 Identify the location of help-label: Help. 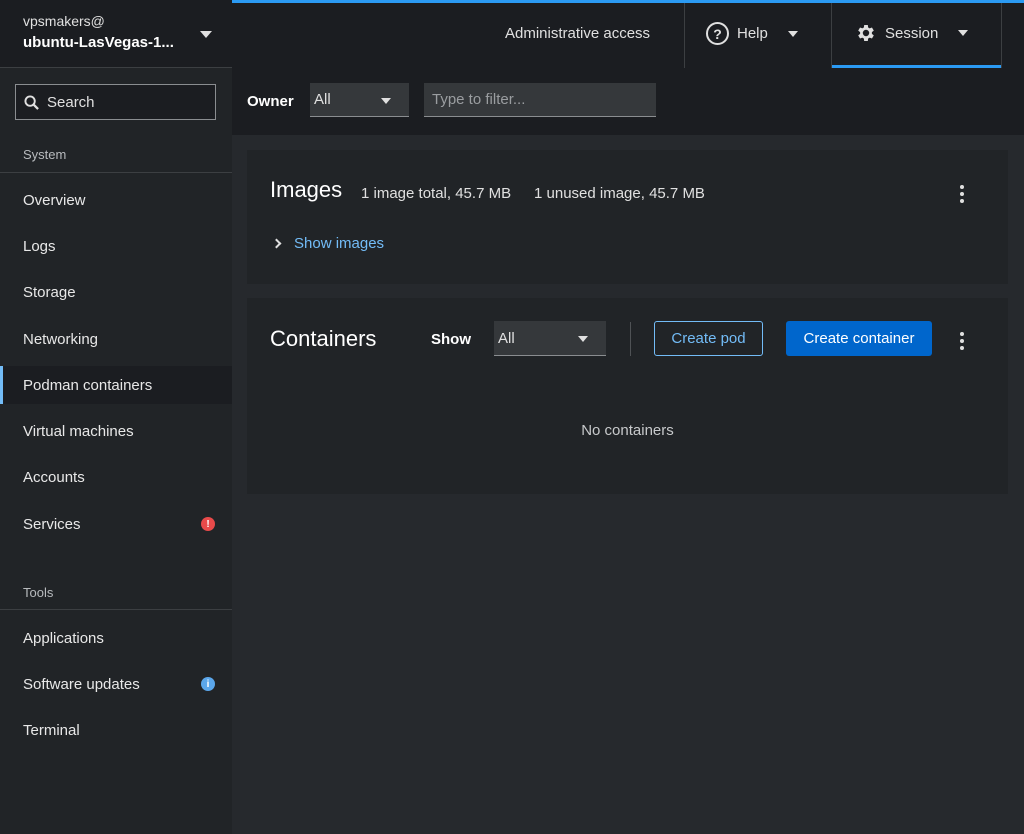
(752, 33).